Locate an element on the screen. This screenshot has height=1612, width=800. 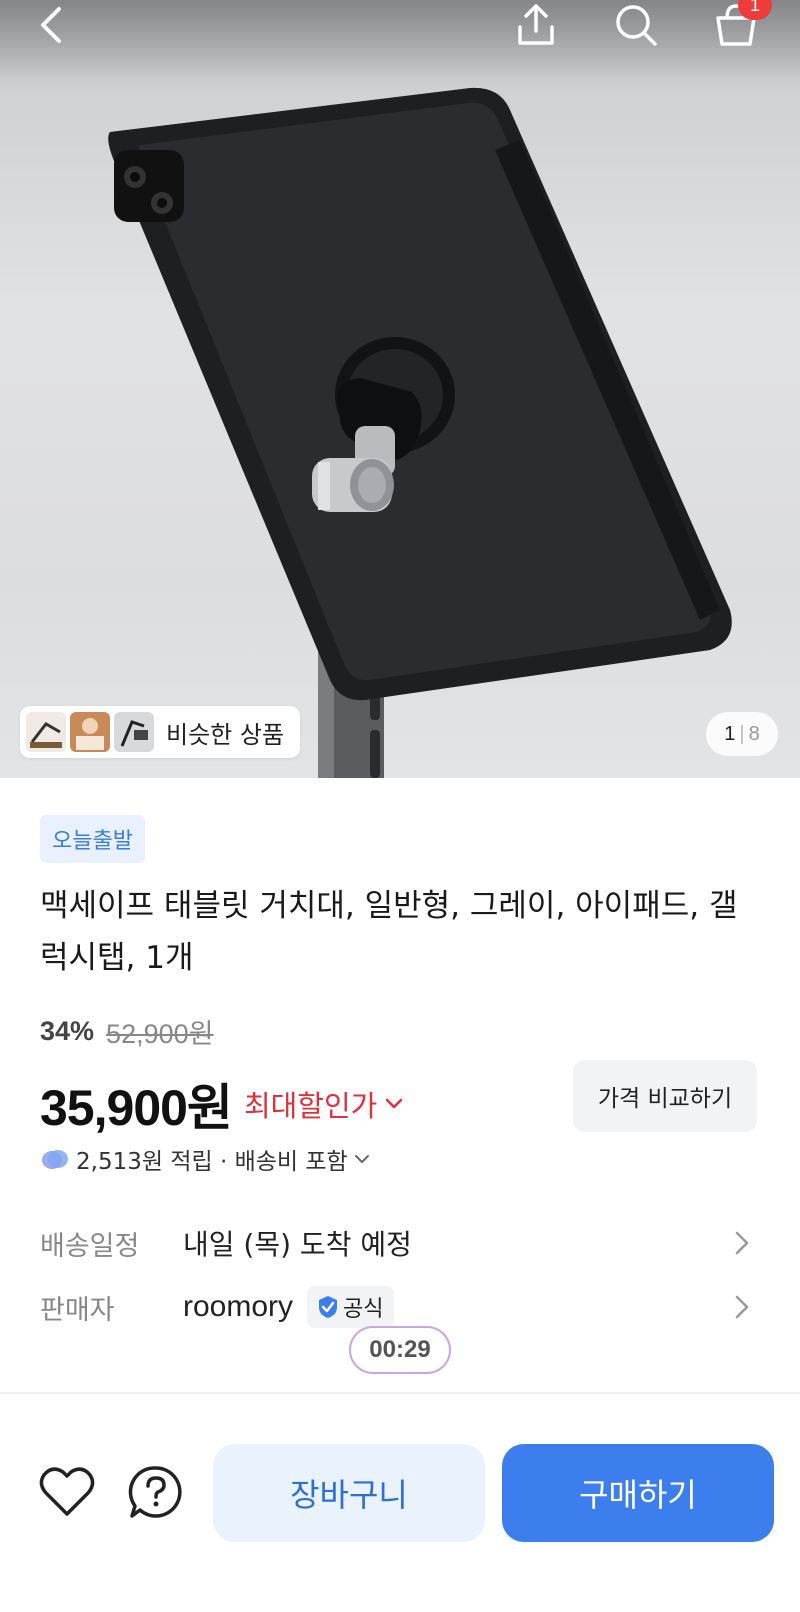
discount-row: 34% 52,900원 is located at coordinates (126, 1031).